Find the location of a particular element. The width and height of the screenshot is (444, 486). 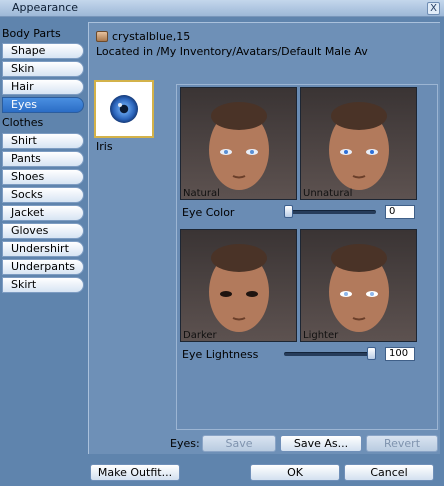

eye-color-slider-thumb is located at coordinates (288, 211).